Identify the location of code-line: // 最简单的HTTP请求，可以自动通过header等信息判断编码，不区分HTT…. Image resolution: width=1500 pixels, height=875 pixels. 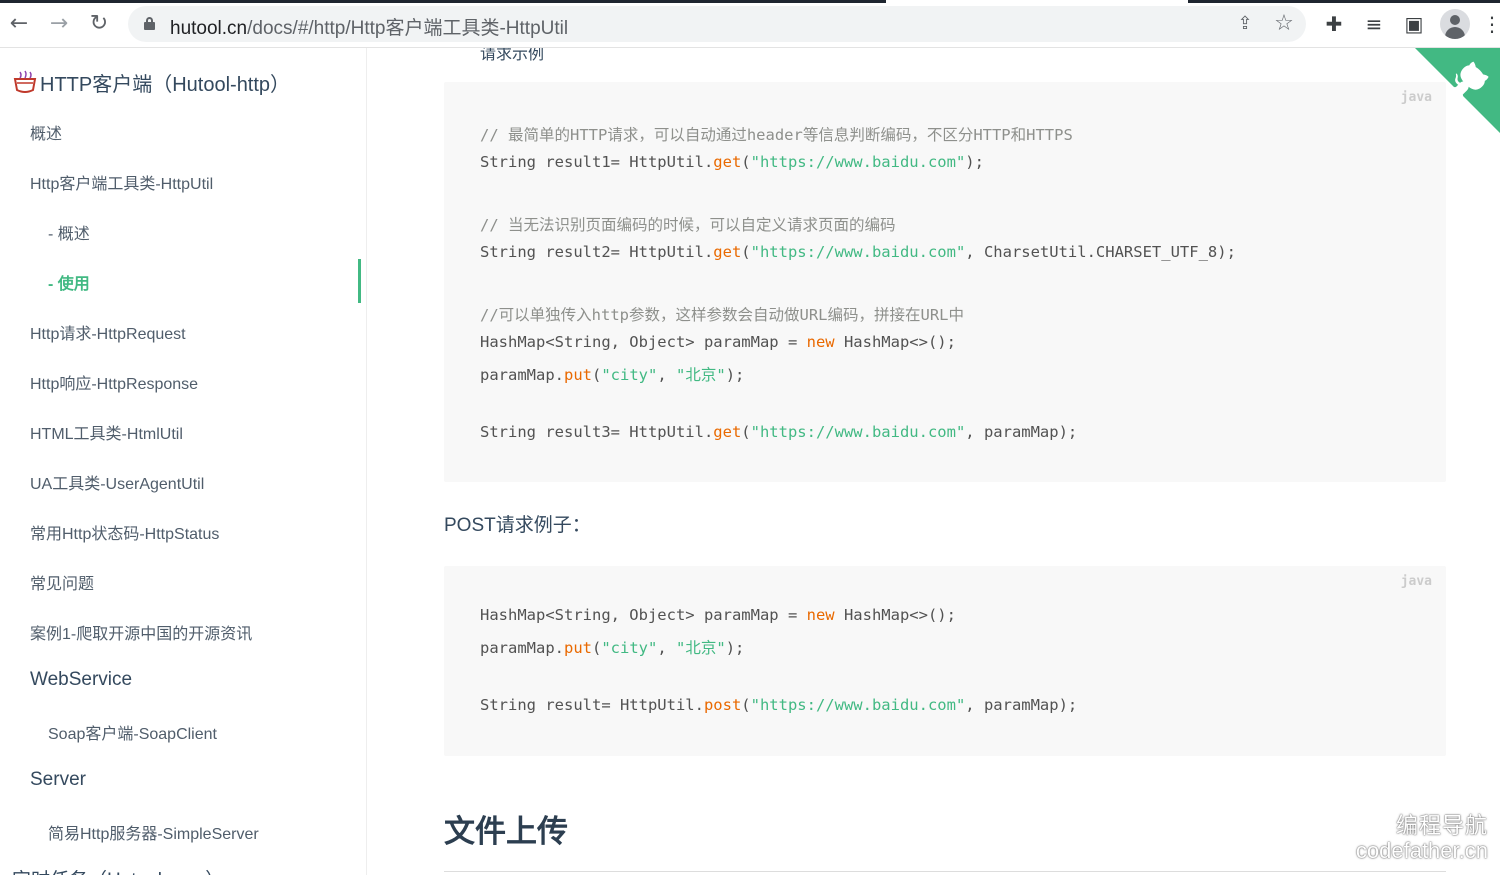
(776, 135).